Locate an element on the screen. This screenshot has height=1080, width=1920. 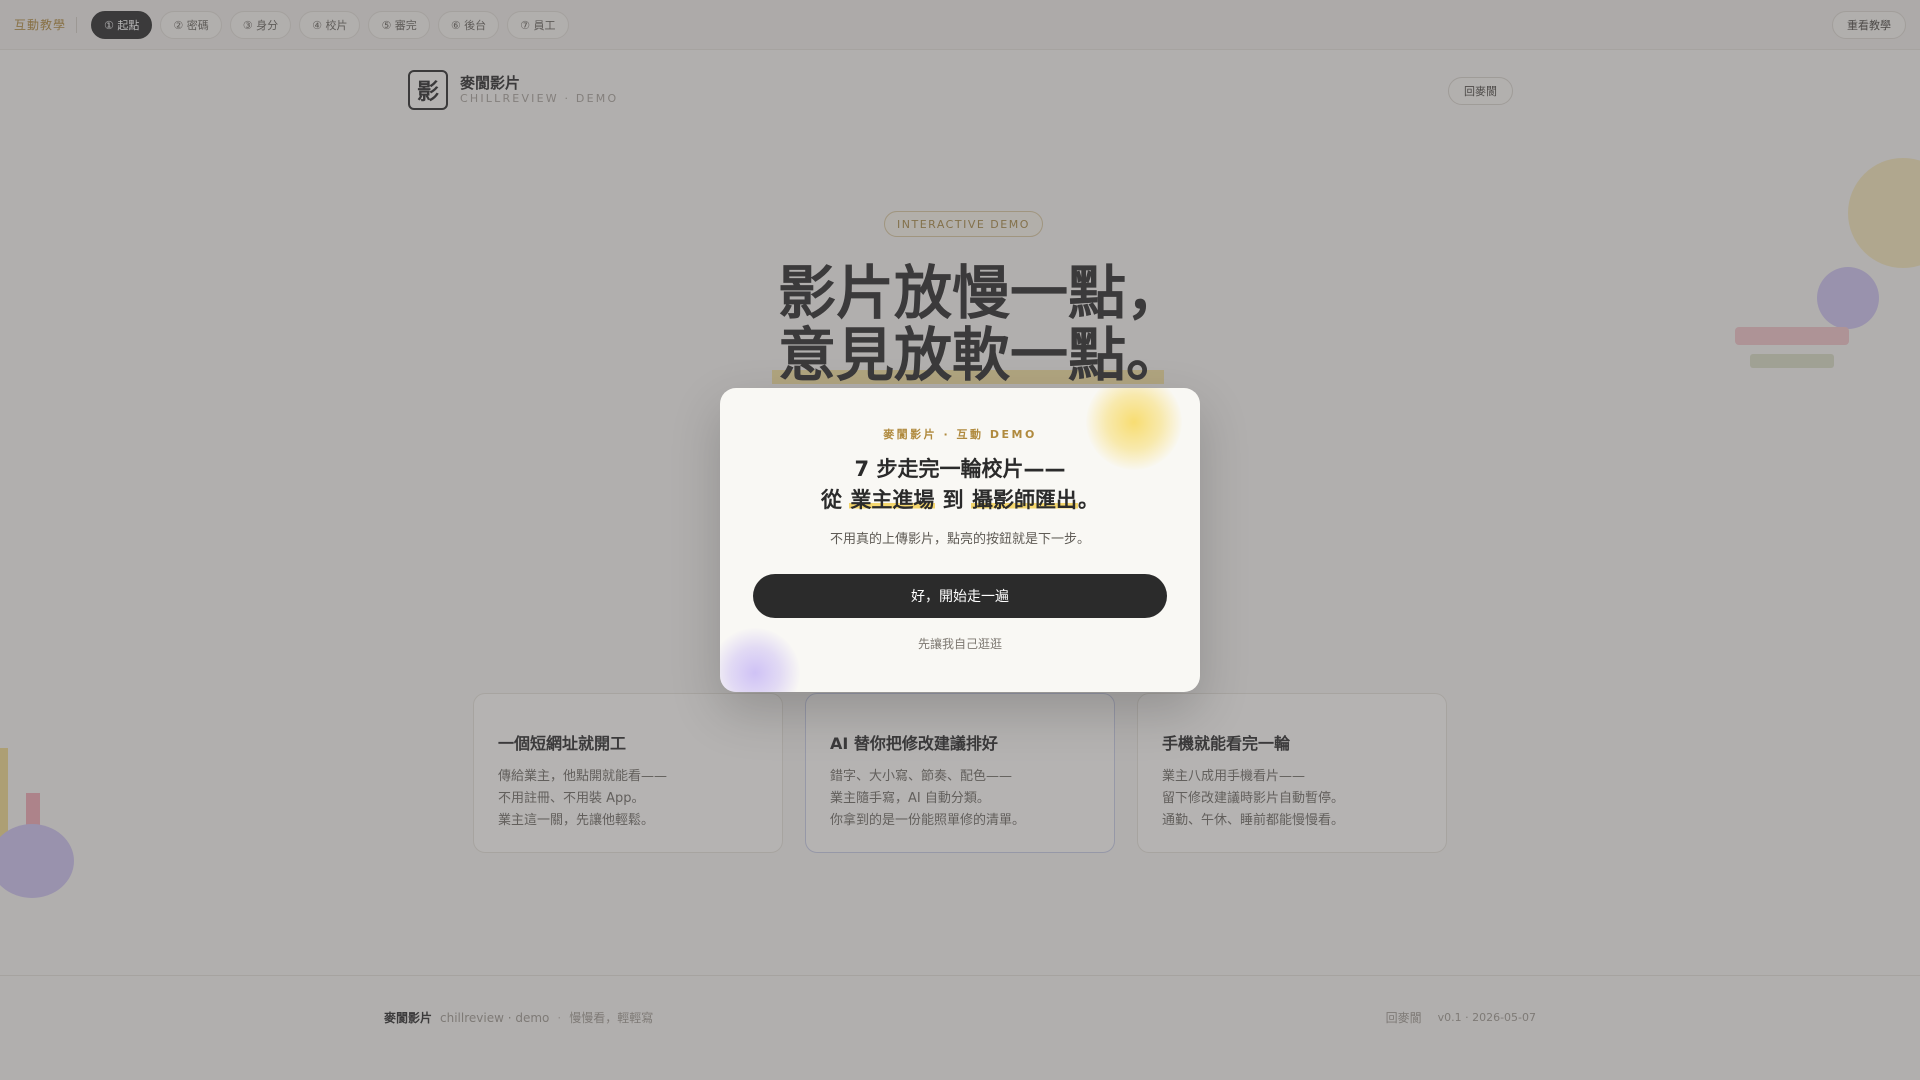
modal-title-line-1: 7 步走完一輪校片—— is located at coordinates (960, 469).